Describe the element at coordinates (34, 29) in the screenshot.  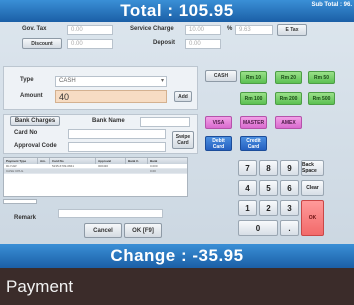
I see `gov-tax-label: Gov. Tax` at that location.